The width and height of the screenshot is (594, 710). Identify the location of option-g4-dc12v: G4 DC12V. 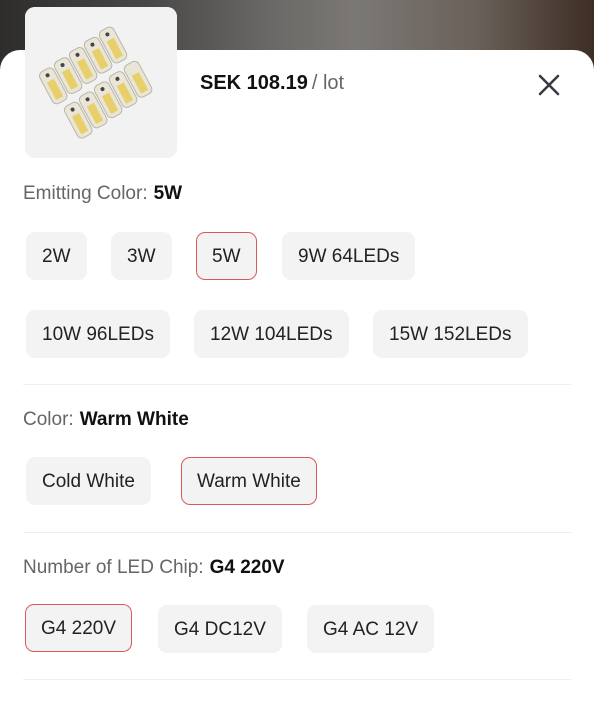
(220, 629).